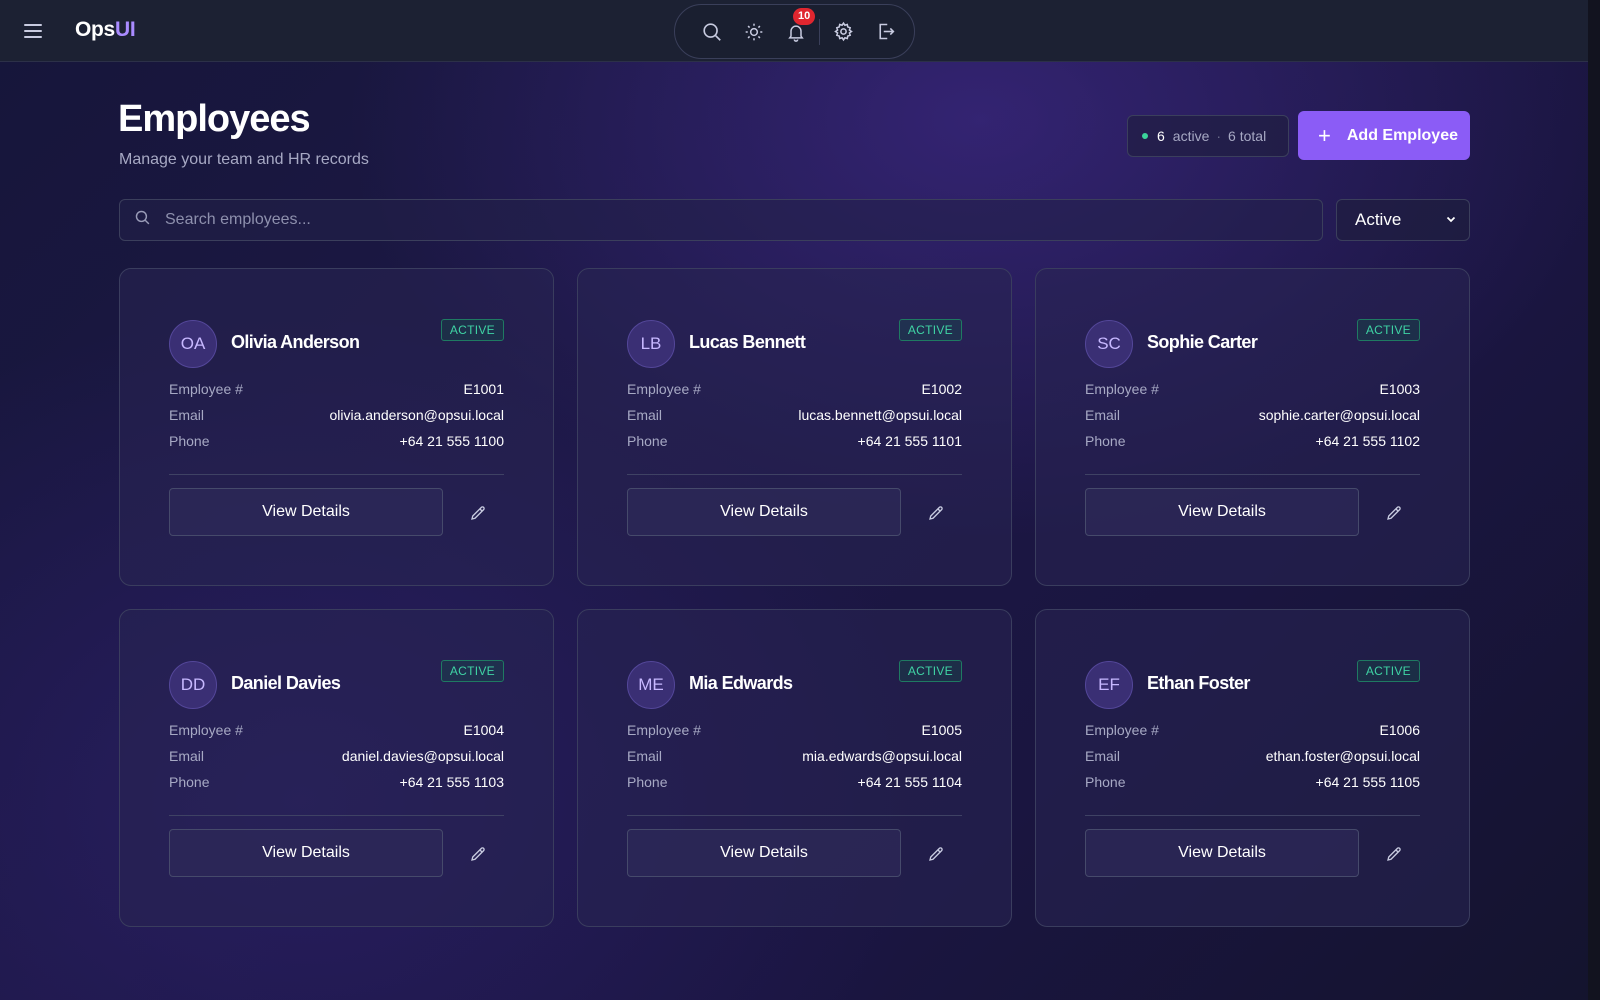 The image size is (1600, 1000). What do you see at coordinates (1252, 415) in the screenshot?
I see `email-row: Email sophie.carter@opsui.local` at bounding box center [1252, 415].